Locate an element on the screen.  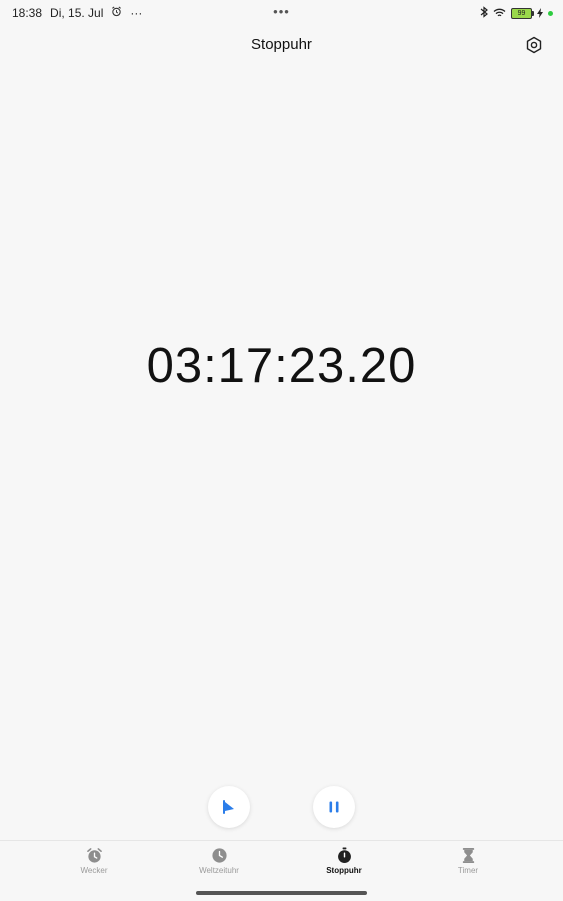
status-date: Di, 15. Jul is located at coordinates (77, 13).